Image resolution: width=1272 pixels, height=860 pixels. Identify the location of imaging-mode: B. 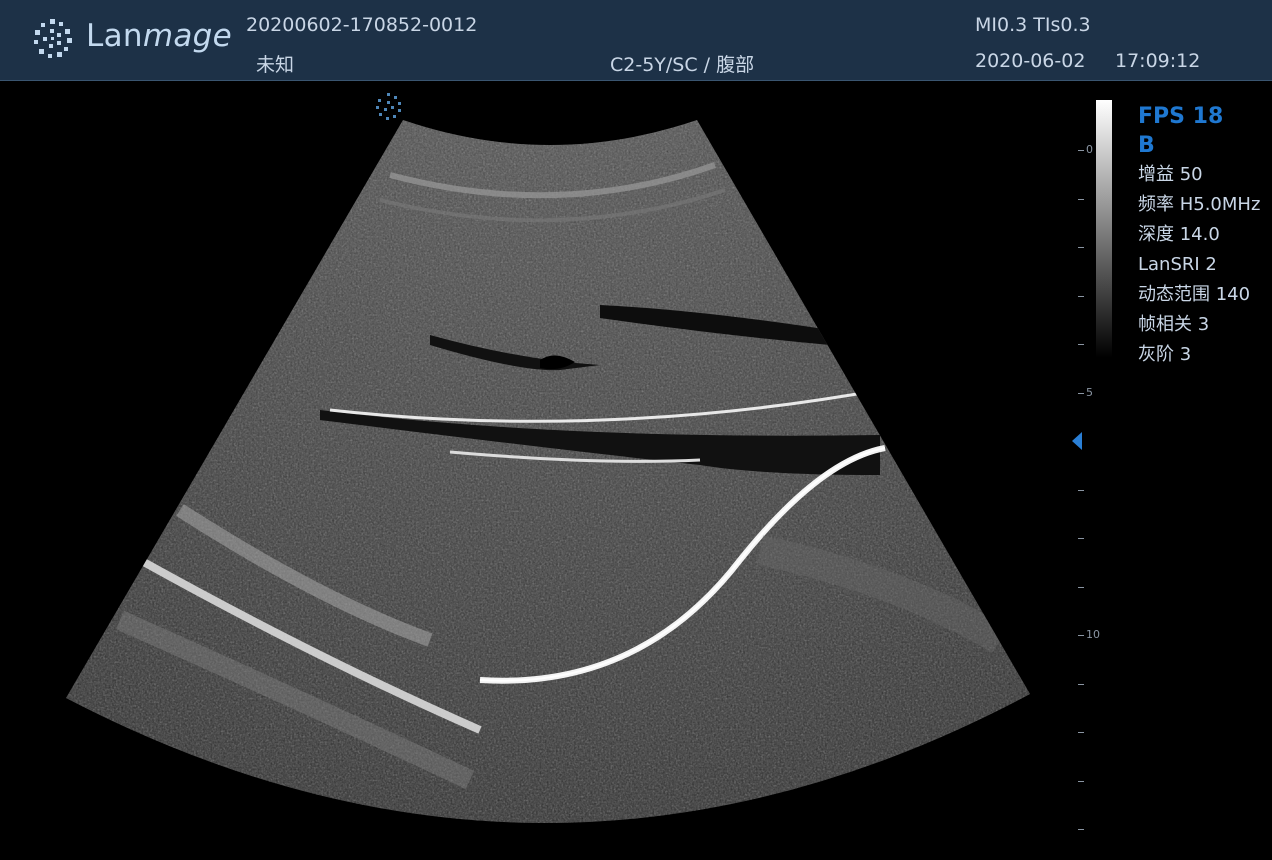
(1146, 145).